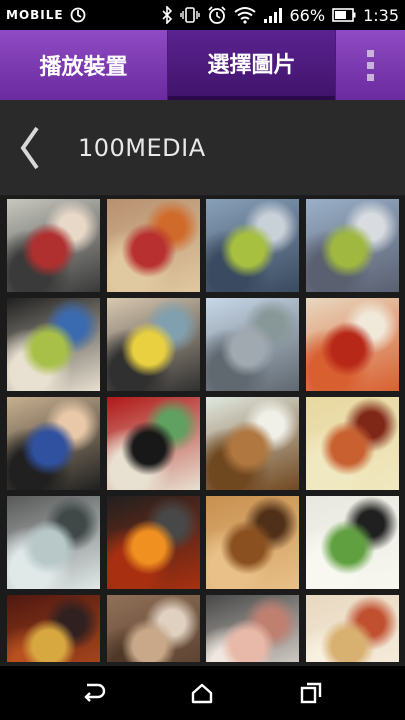  What do you see at coordinates (78, 15) in the screenshot?
I see `sync-icon` at bounding box center [78, 15].